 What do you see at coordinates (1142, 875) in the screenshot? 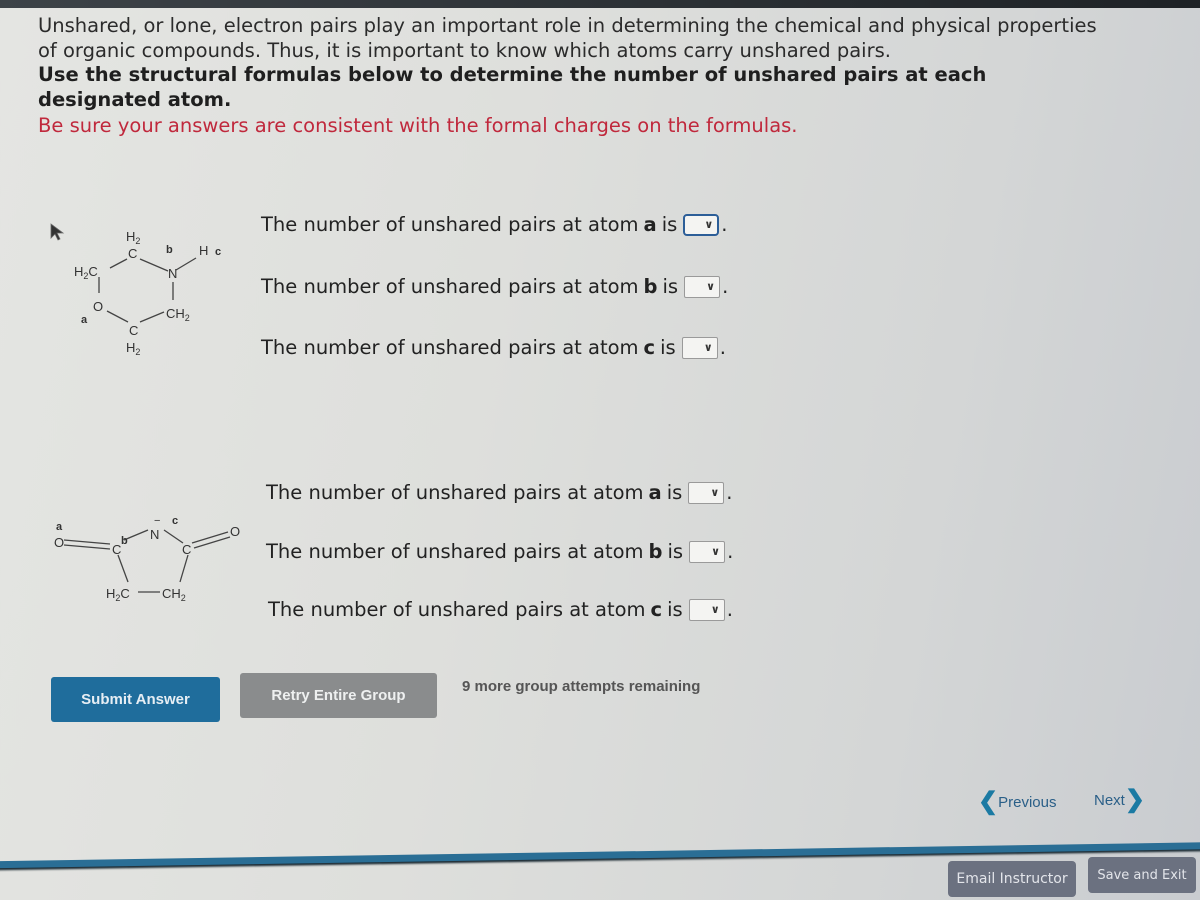
I see `save-and-exit-button: Save and Exit` at bounding box center [1142, 875].